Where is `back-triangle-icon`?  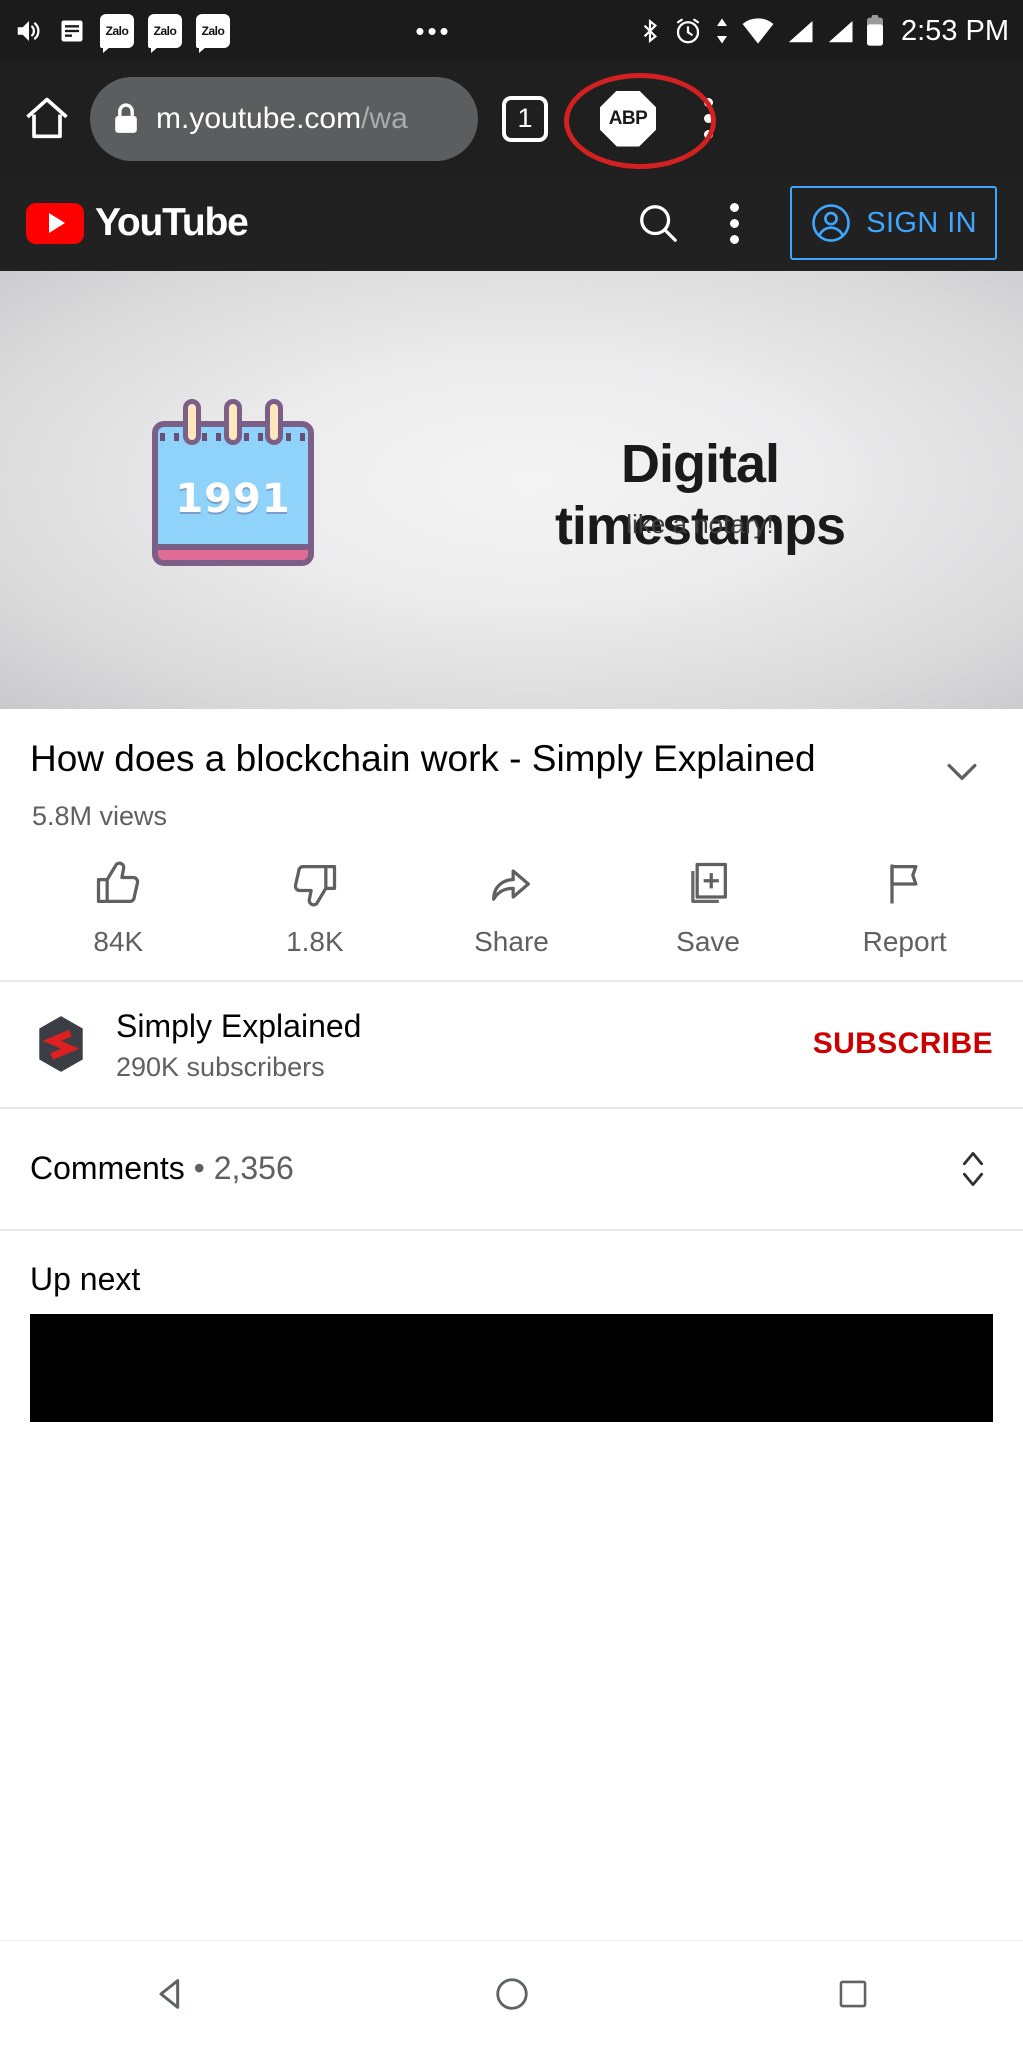
back-triangle-icon is located at coordinates (171, 1994).